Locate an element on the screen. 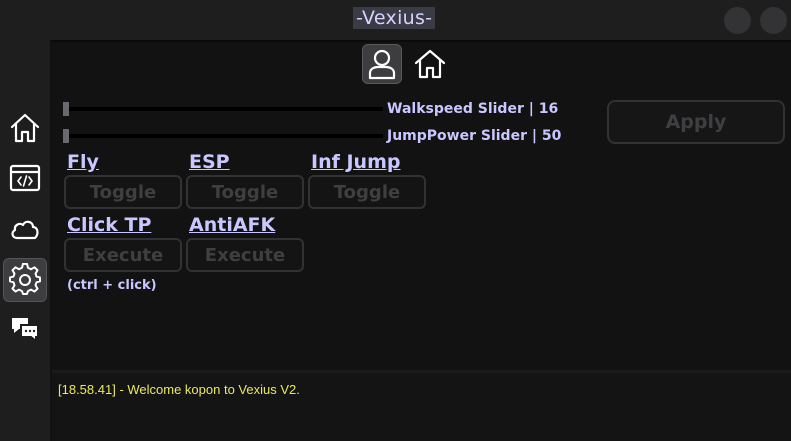  walkspeed-slider-track is located at coordinates (225, 109).